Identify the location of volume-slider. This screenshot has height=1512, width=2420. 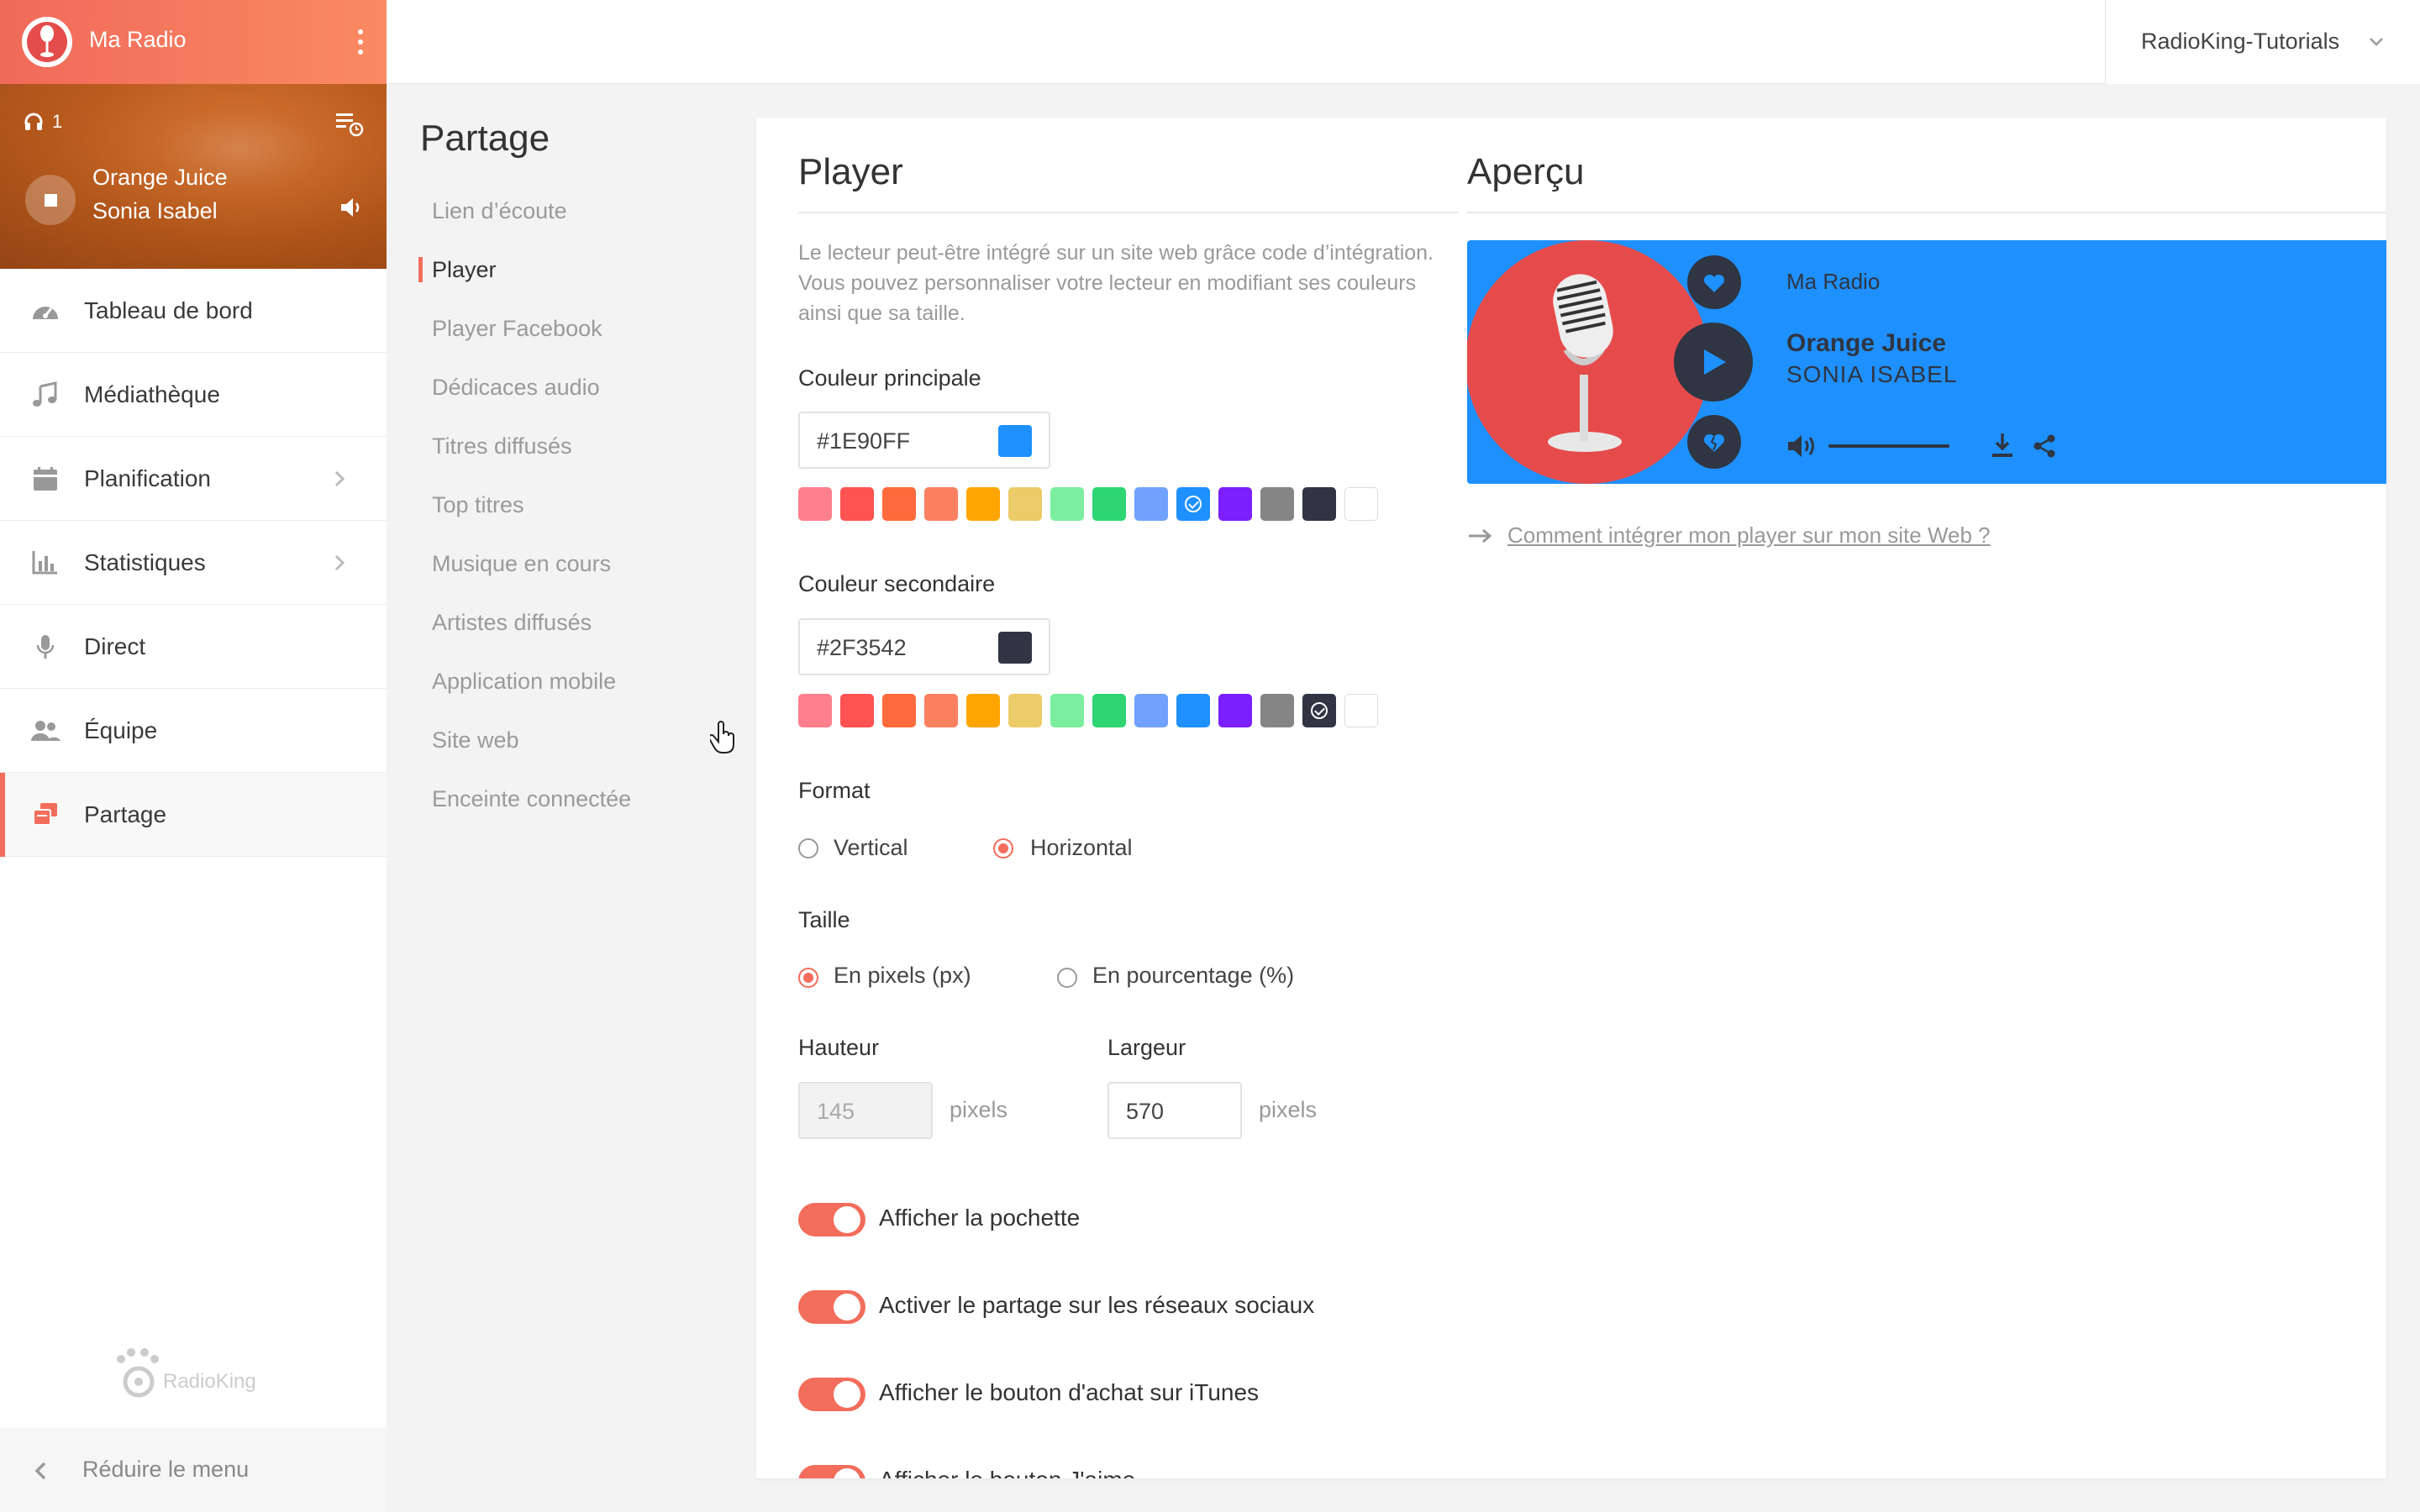
(1888, 446).